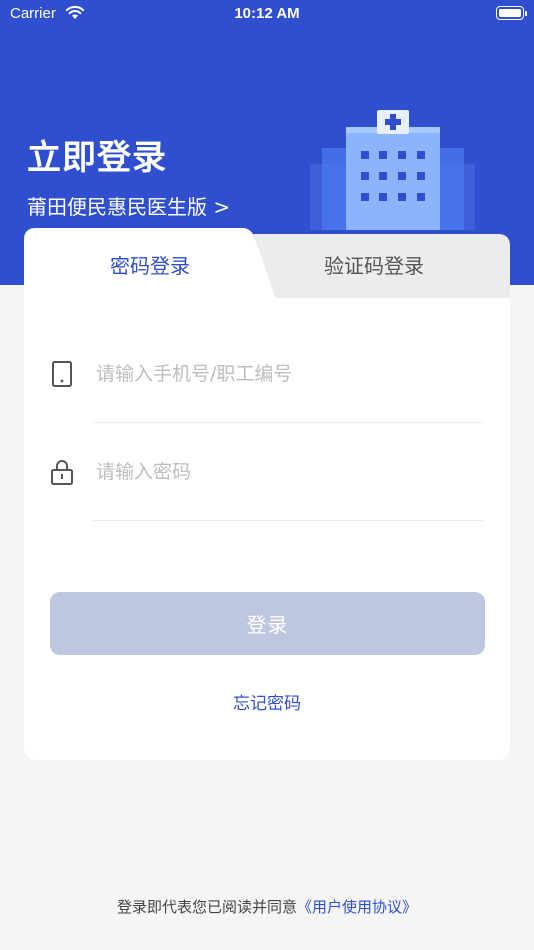 This screenshot has width=534, height=950. I want to click on agreement-notice: 登录即代表您已阅读并同意《用户使用协议》, so click(267, 906).